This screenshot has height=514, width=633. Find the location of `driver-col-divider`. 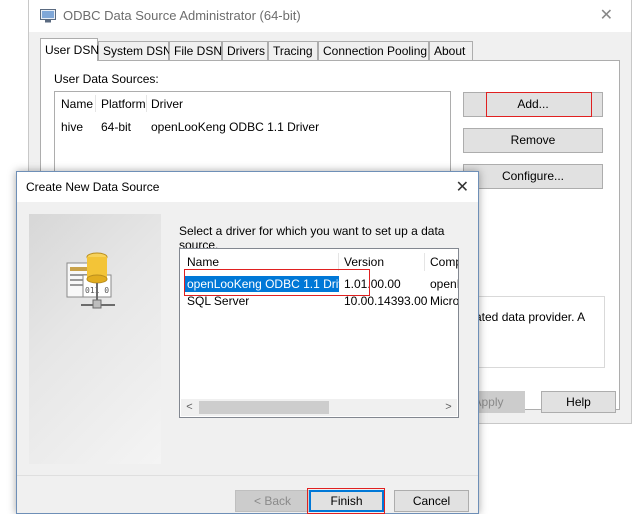

driver-col-divider is located at coordinates (424, 262).